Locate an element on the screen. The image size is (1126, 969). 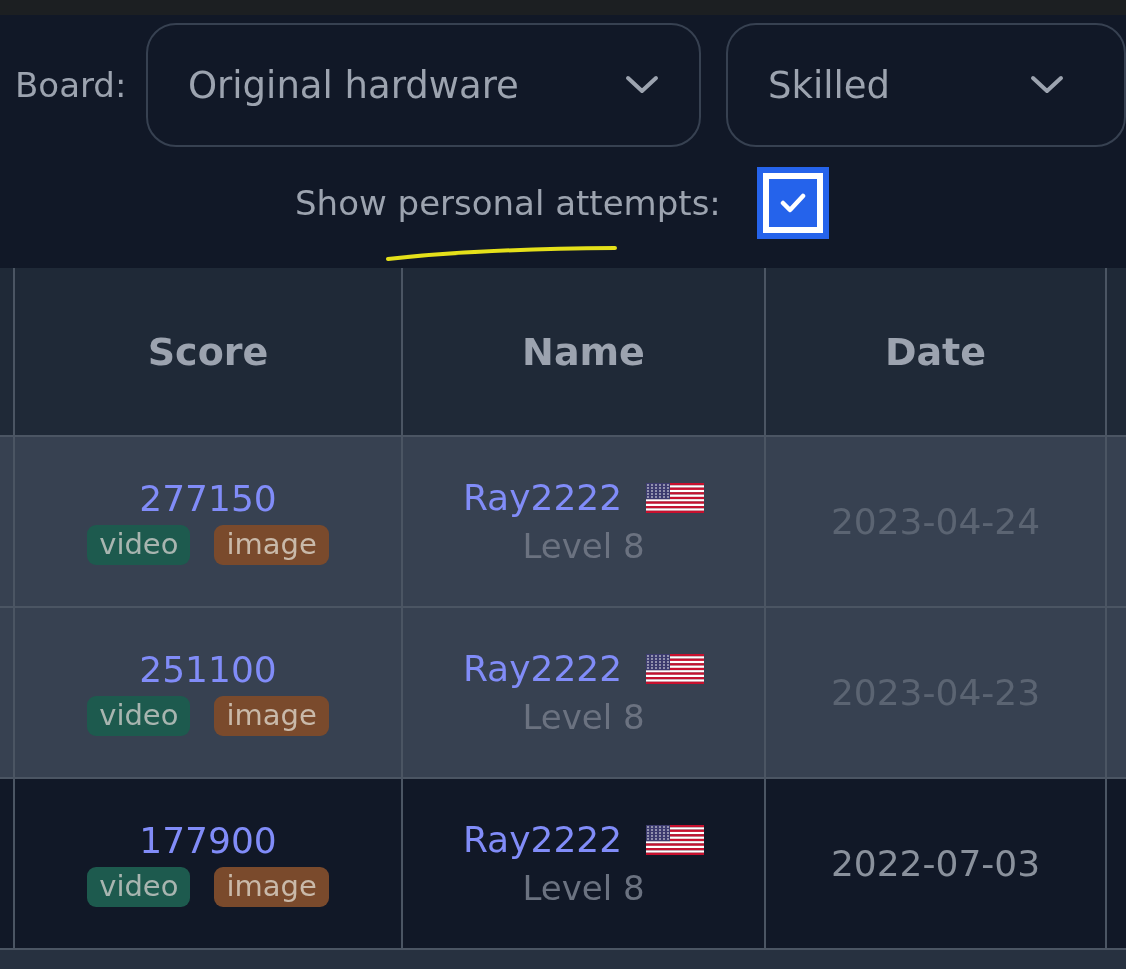
column-header: Name is located at coordinates (583, 351).